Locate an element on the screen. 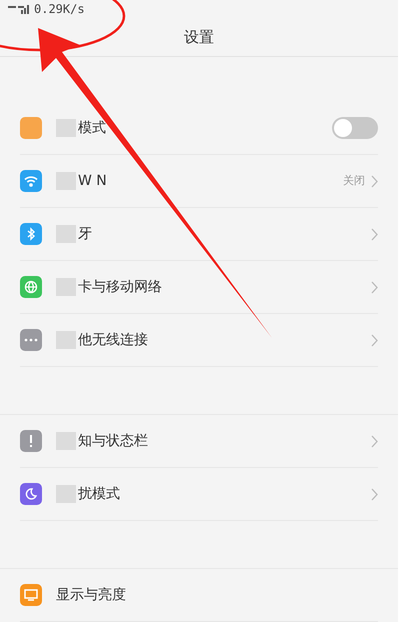  row-label: 扰模式 is located at coordinates (99, 494).